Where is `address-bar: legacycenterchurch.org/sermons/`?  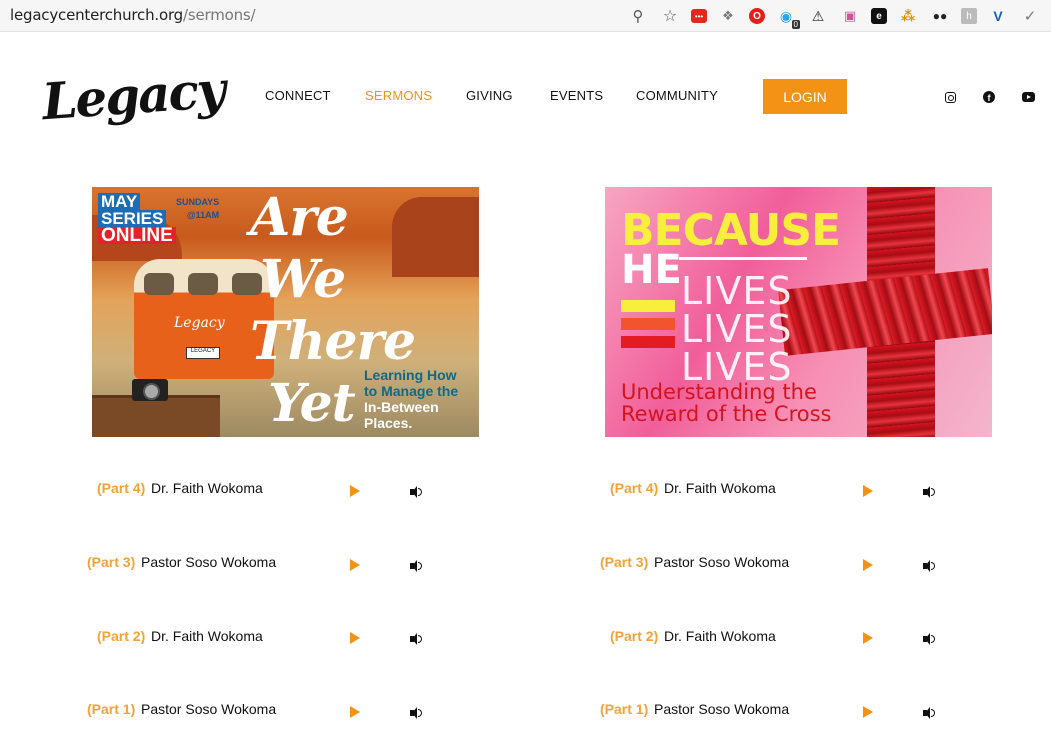
address-bar: legacycenterchurch.org/sermons/ is located at coordinates (133, 15).